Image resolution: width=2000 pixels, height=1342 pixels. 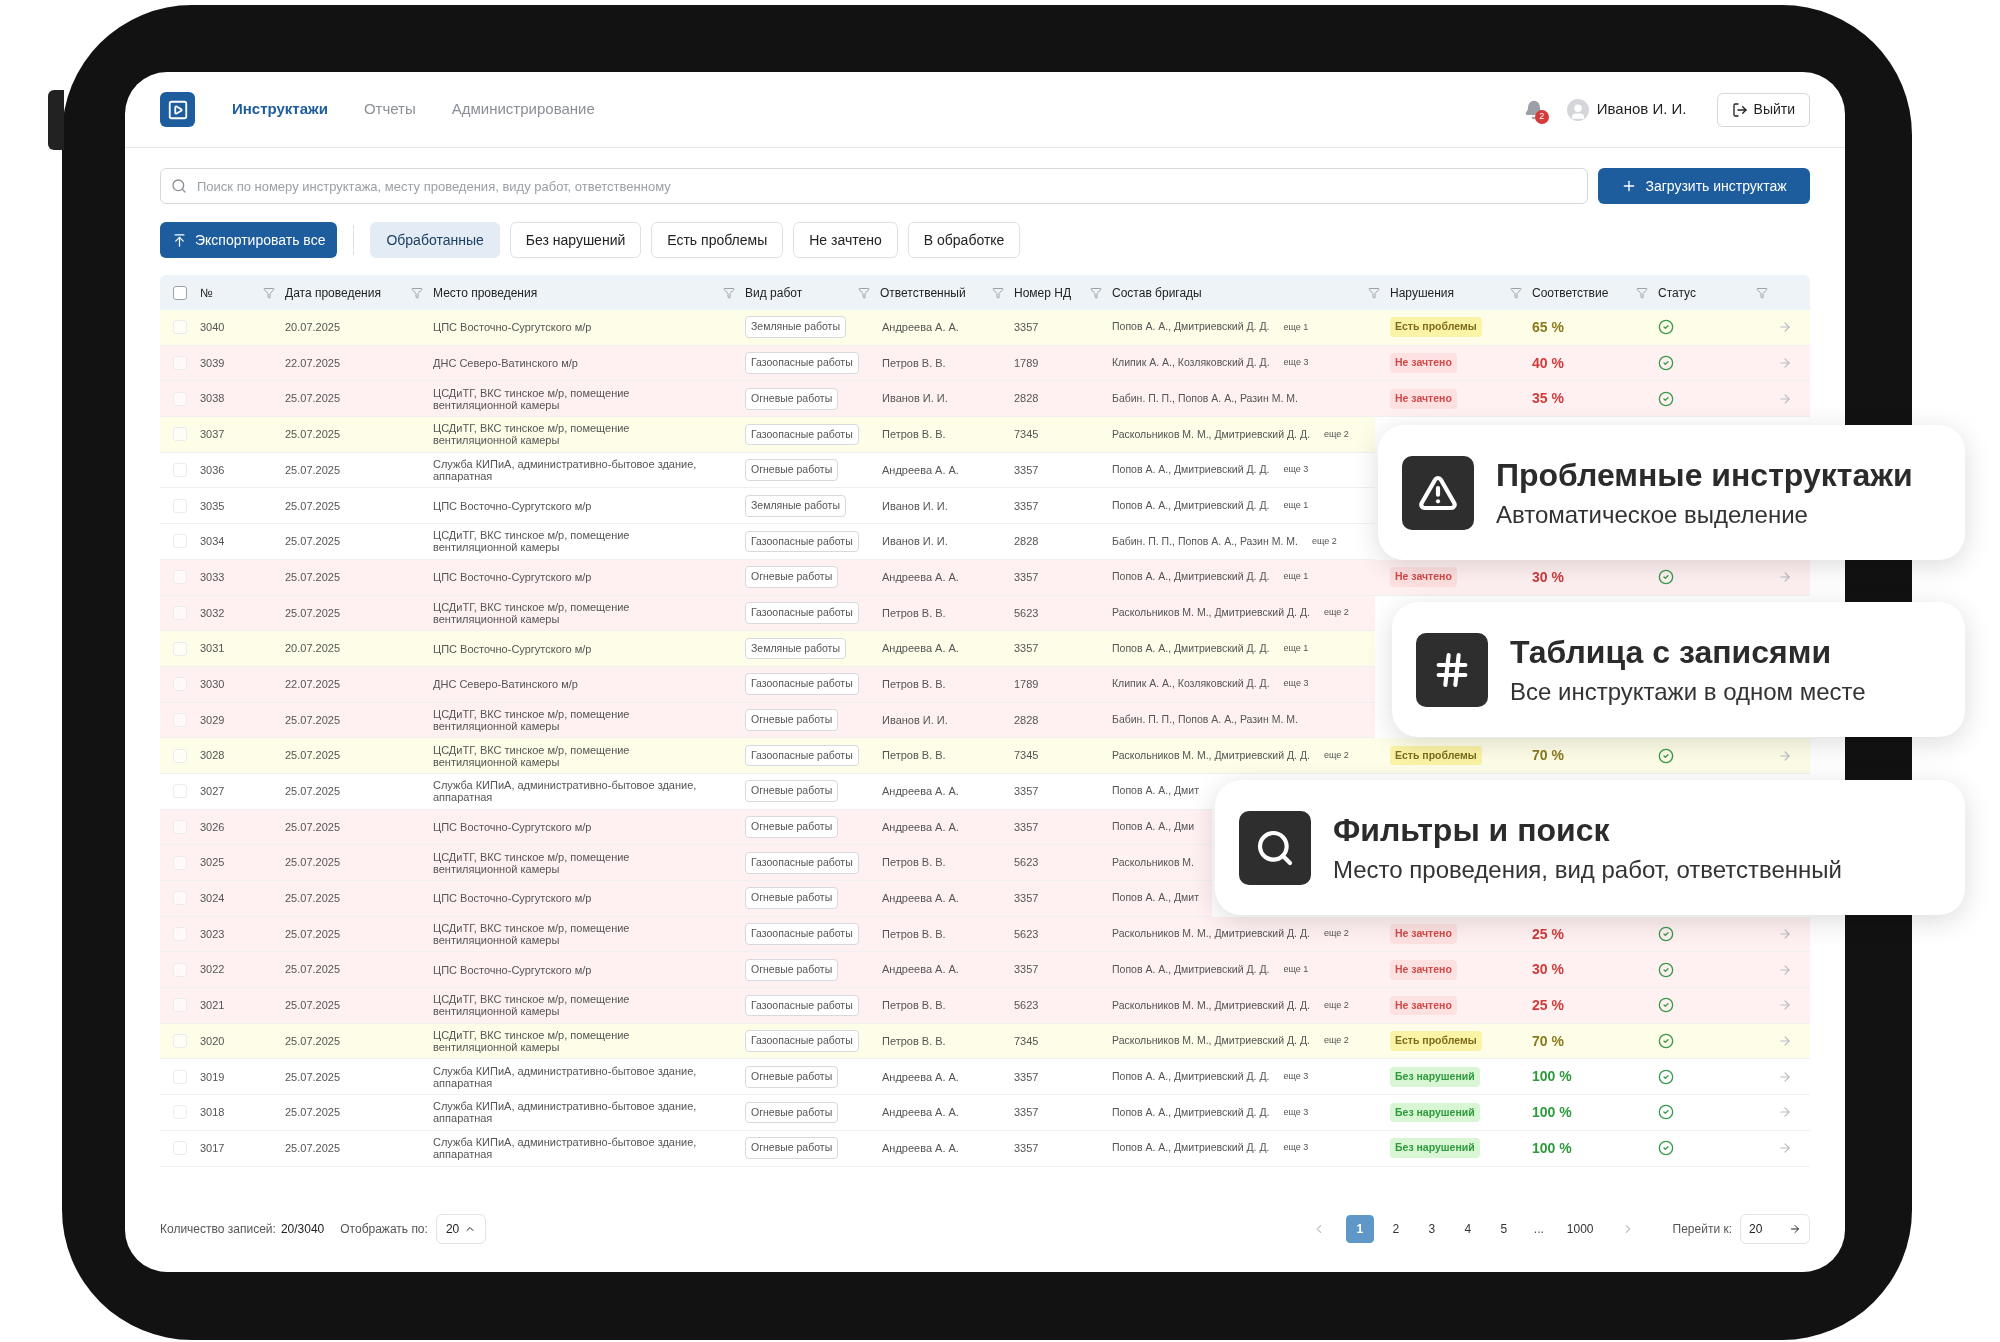 What do you see at coordinates (1671, 651) in the screenshot?
I see `feature-title: Таблица с записями` at bounding box center [1671, 651].